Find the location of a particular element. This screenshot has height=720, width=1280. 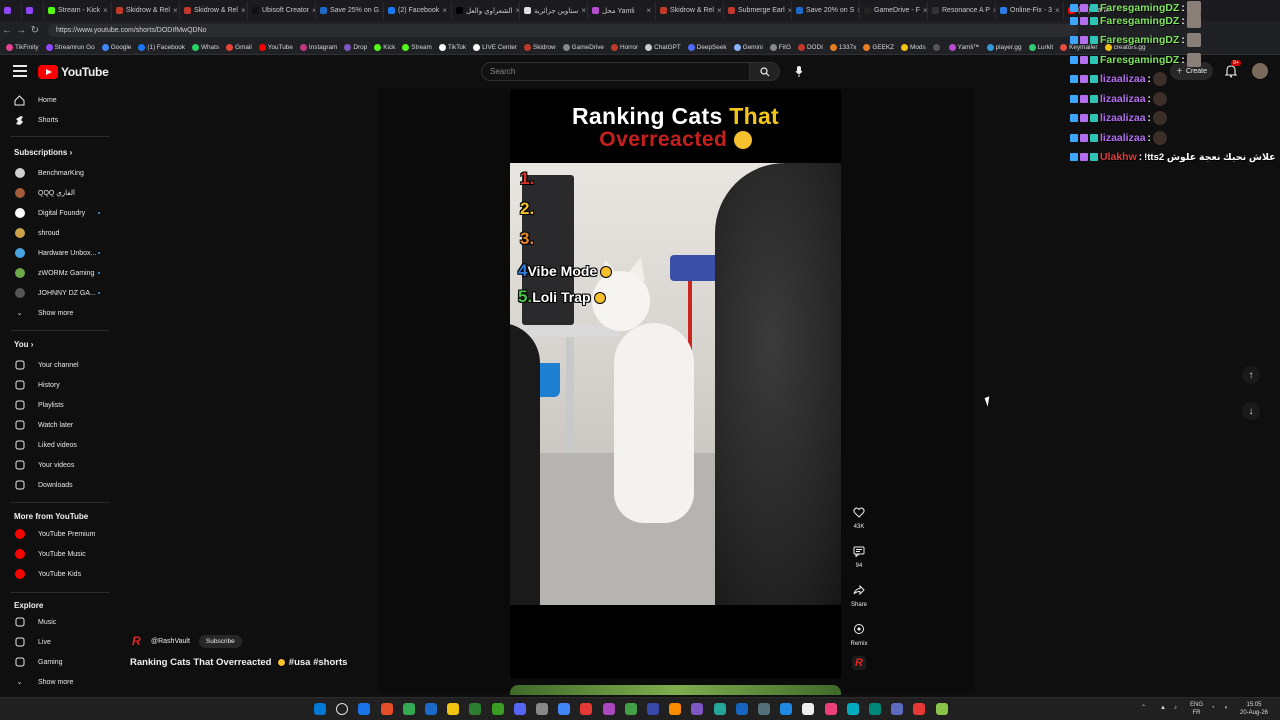

channel-name: @RashVault is located at coordinates (170, 641).